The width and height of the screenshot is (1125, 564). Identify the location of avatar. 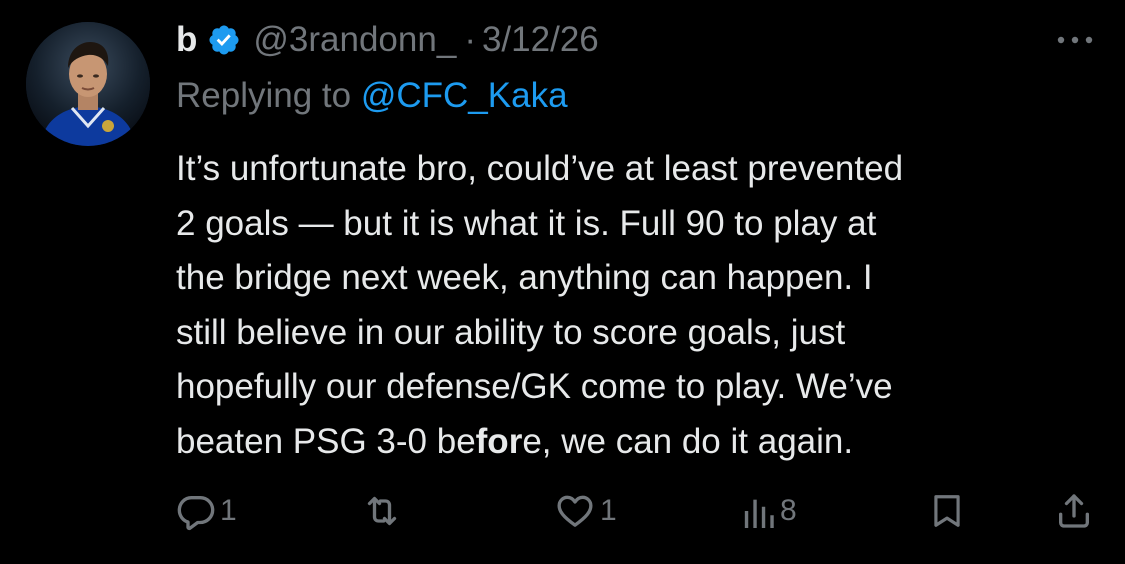
(88, 84).